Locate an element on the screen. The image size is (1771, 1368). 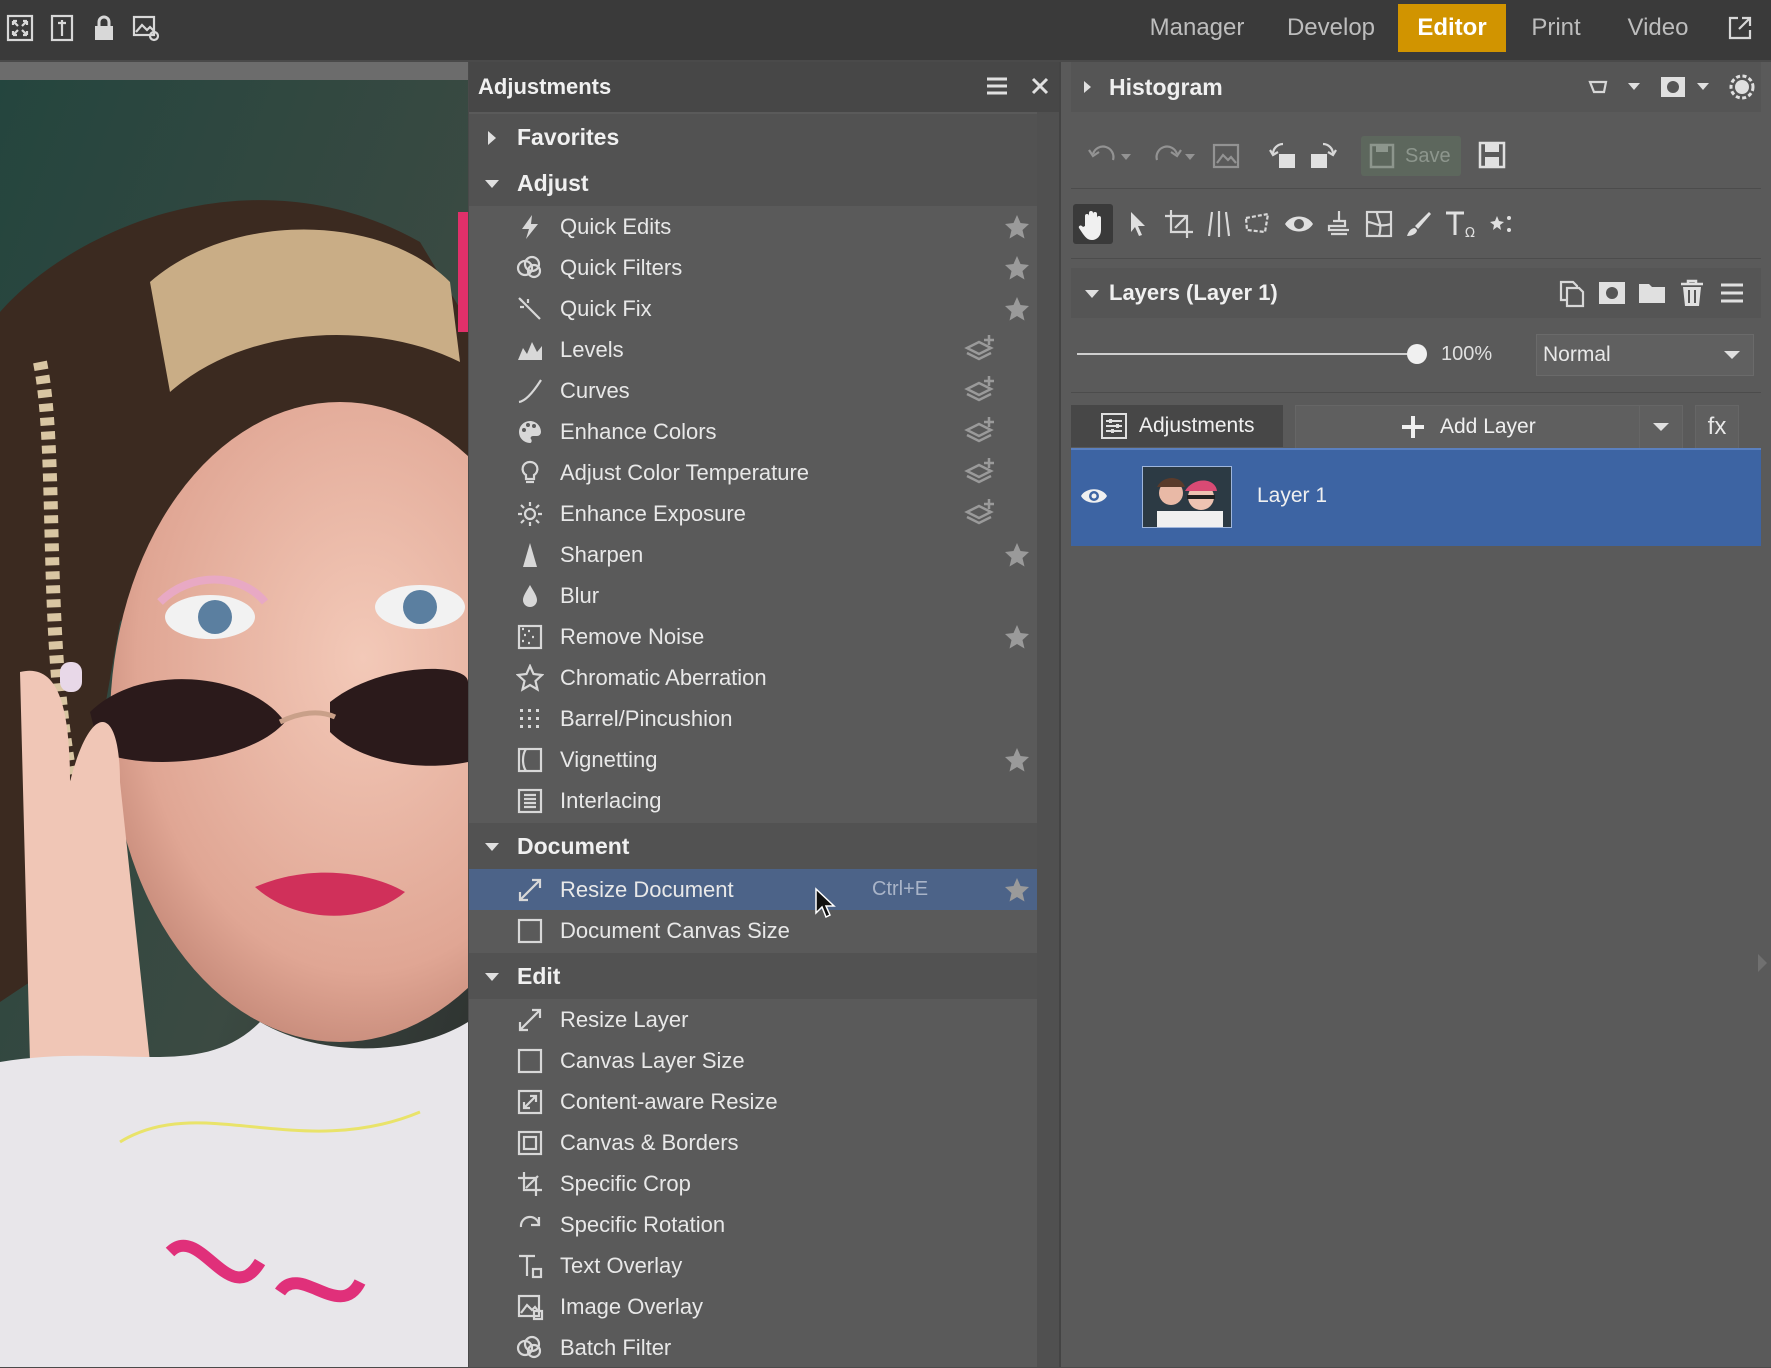
section-label: Document is located at coordinates (573, 846).